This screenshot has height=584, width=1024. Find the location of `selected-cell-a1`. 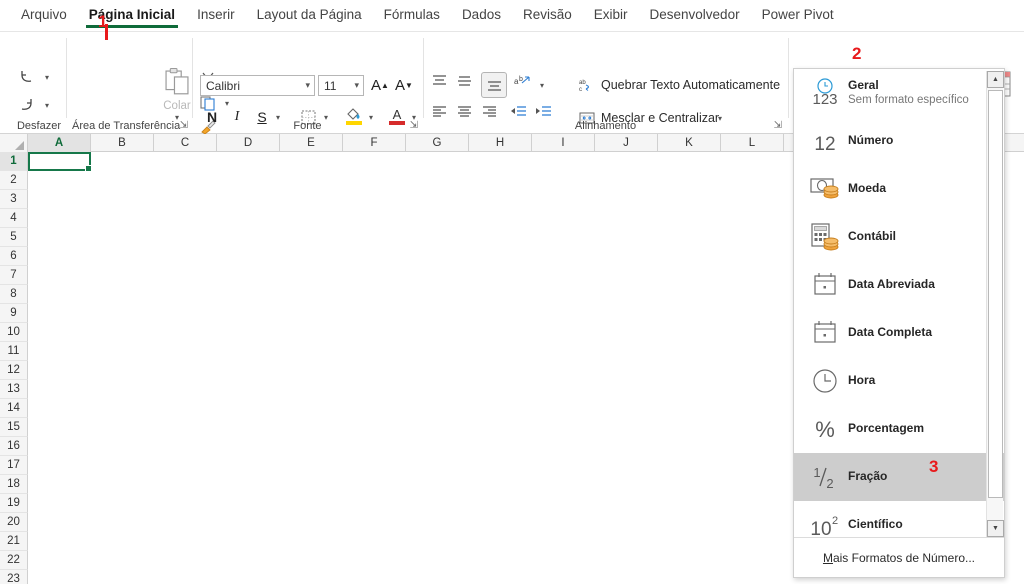

selected-cell-a1 is located at coordinates (60, 162).